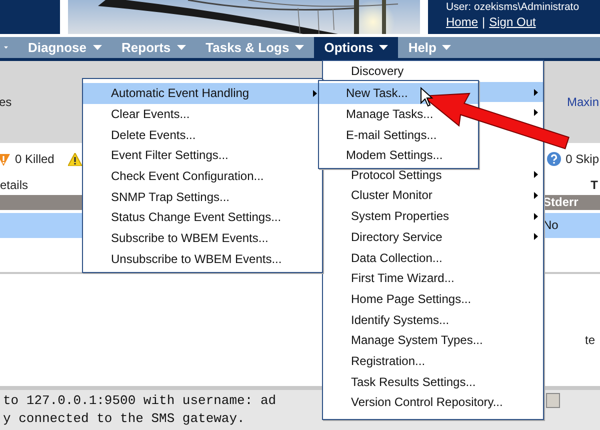 This screenshot has width=600, height=430. What do you see at coordinates (513, 7) in the screenshot?
I see `user-label: User: ozekisms\Administrato` at bounding box center [513, 7].